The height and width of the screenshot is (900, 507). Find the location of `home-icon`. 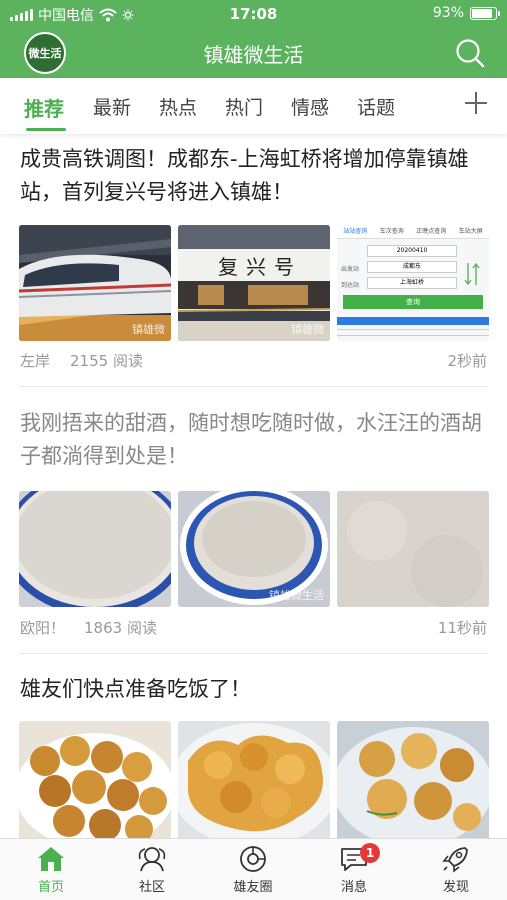

home-icon is located at coordinates (51, 859).